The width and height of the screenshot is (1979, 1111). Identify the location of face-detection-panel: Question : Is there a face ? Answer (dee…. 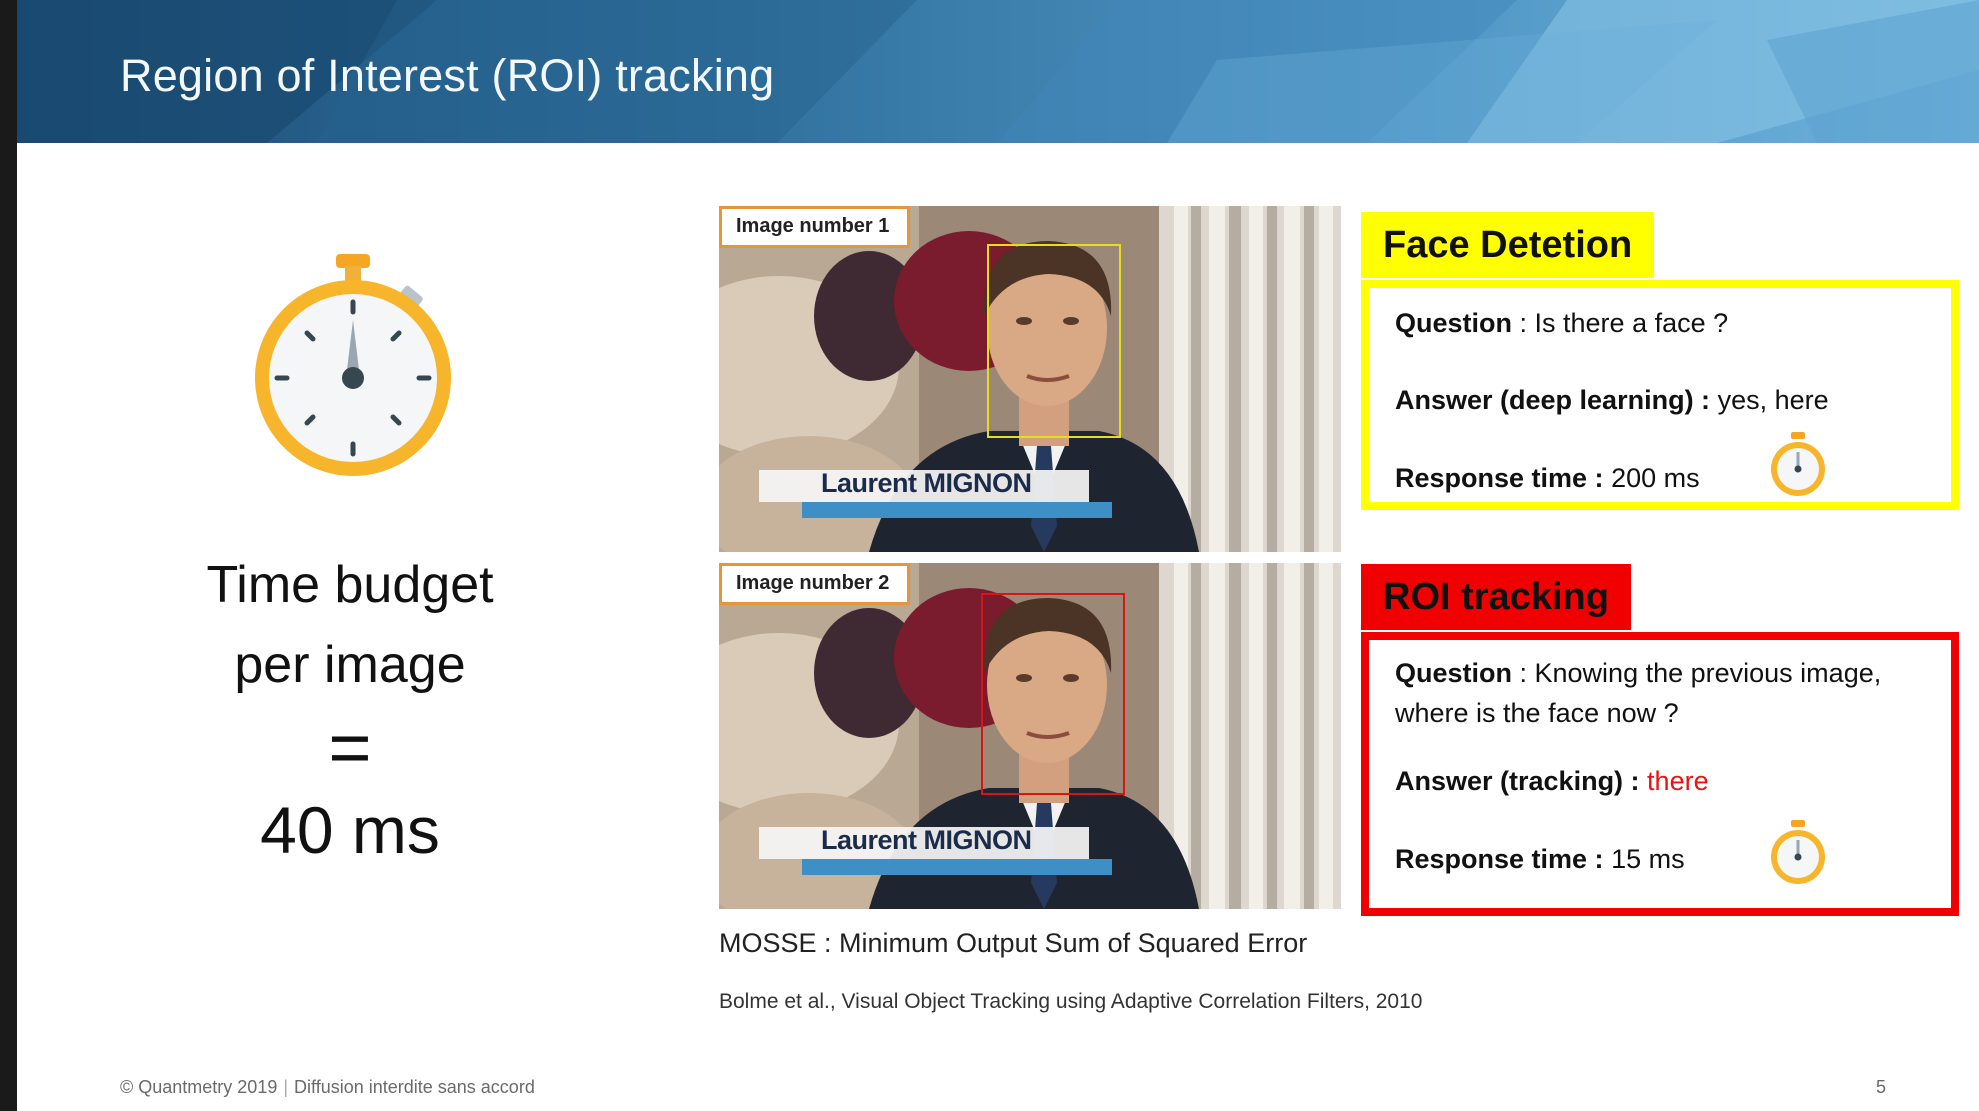
(1660, 395).